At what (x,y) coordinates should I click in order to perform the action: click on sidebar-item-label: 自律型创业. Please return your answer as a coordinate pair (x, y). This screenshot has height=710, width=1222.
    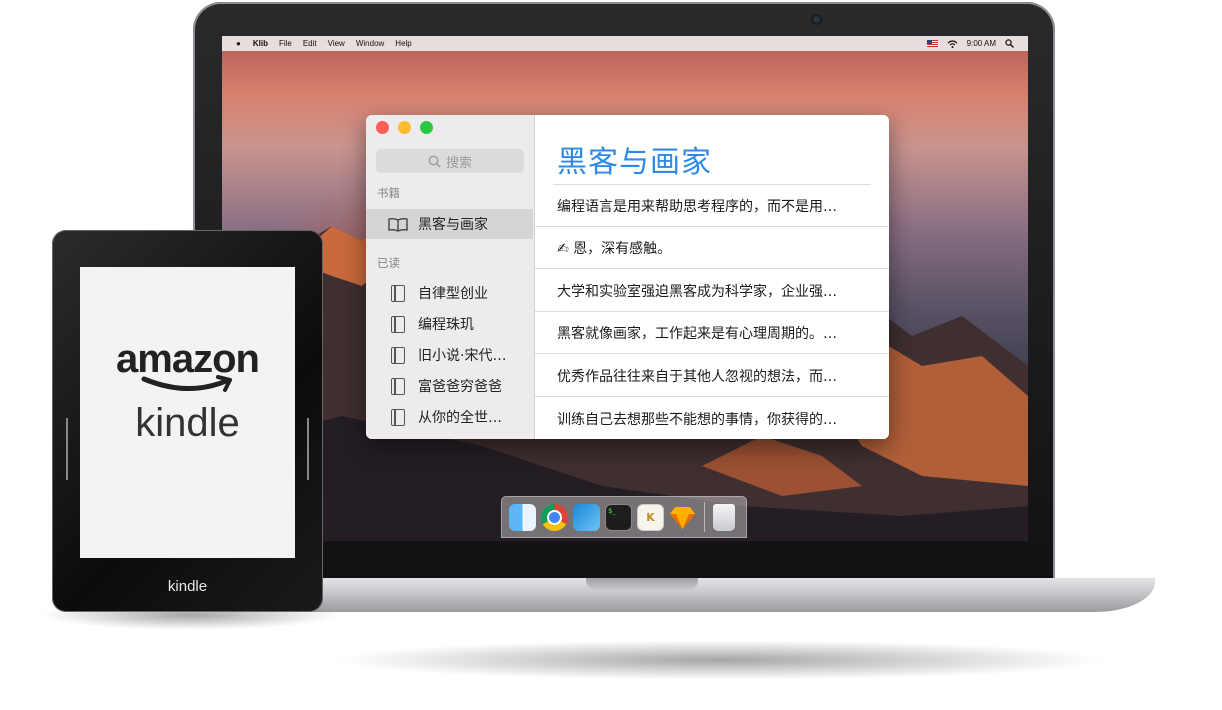
    Looking at the image, I should click on (453, 294).